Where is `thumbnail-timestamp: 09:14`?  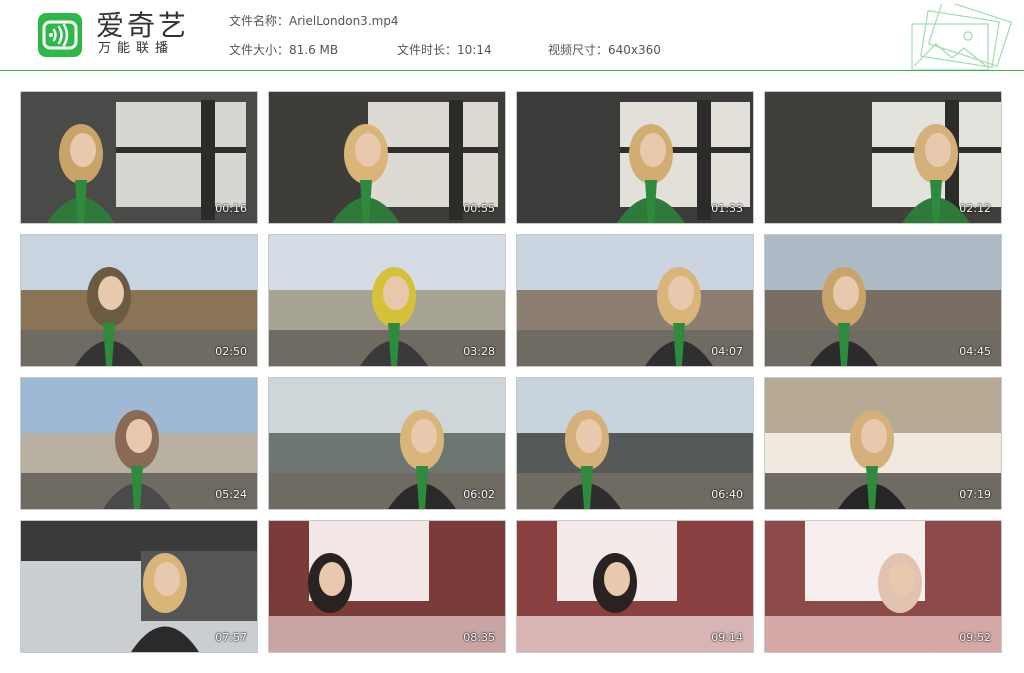
thumbnail-timestamp: 09:14 is located at coordinates (727, 637).